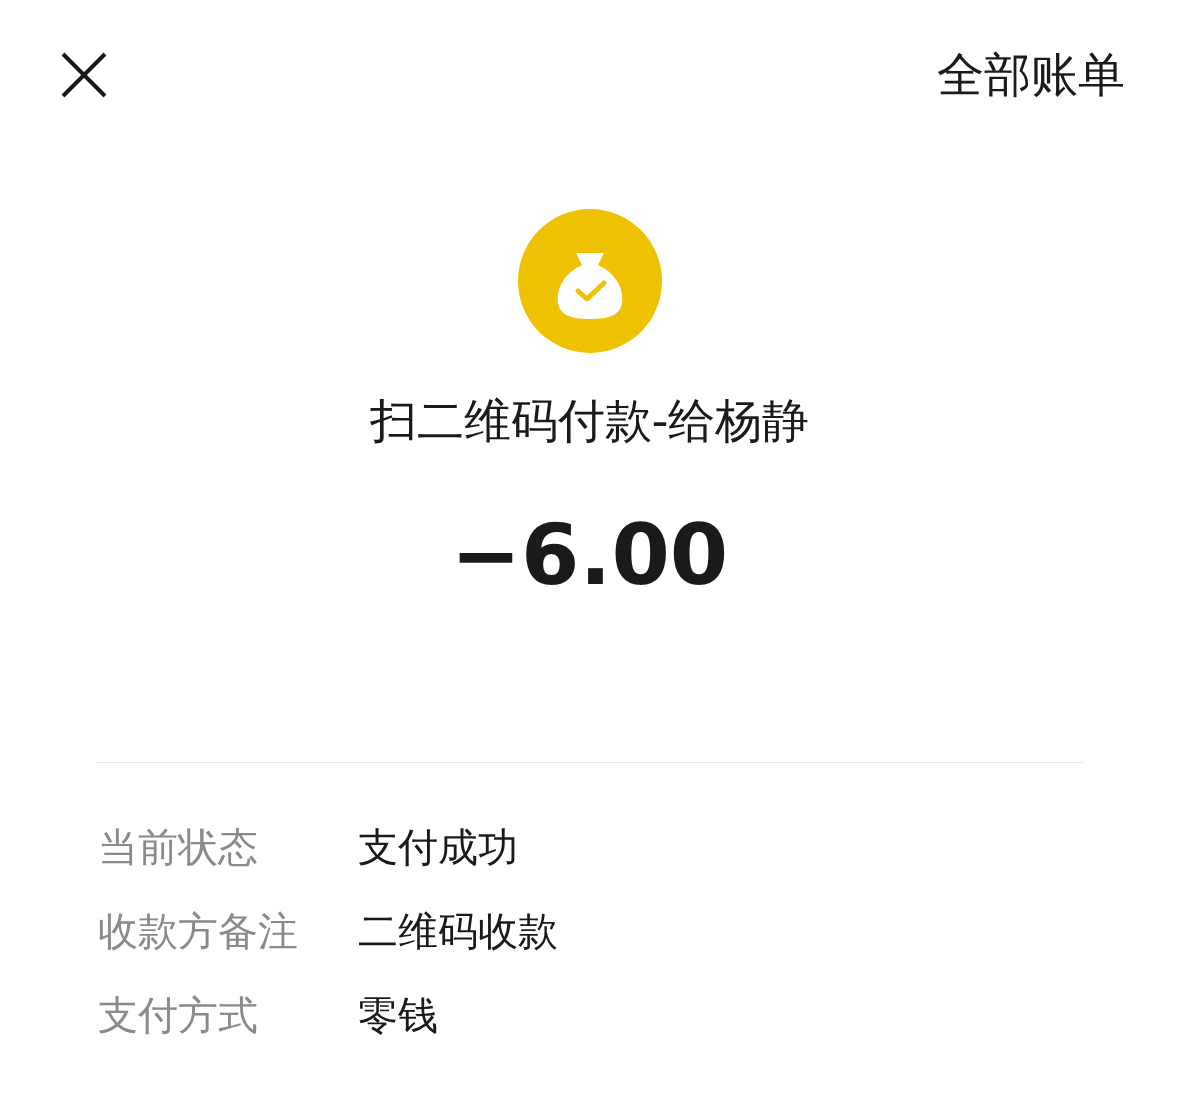 Image resolution: width=1179 pixels, height=1100 pixels. I want to click on money-bag-icon, so click(589, 281).